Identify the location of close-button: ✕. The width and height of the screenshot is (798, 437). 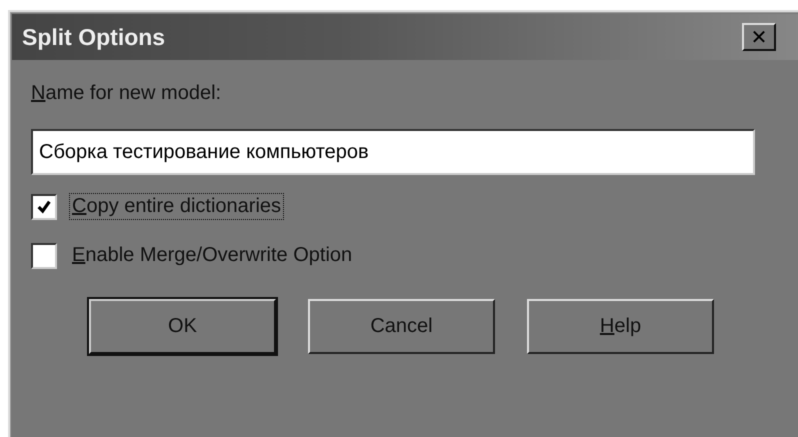
(759, 37).